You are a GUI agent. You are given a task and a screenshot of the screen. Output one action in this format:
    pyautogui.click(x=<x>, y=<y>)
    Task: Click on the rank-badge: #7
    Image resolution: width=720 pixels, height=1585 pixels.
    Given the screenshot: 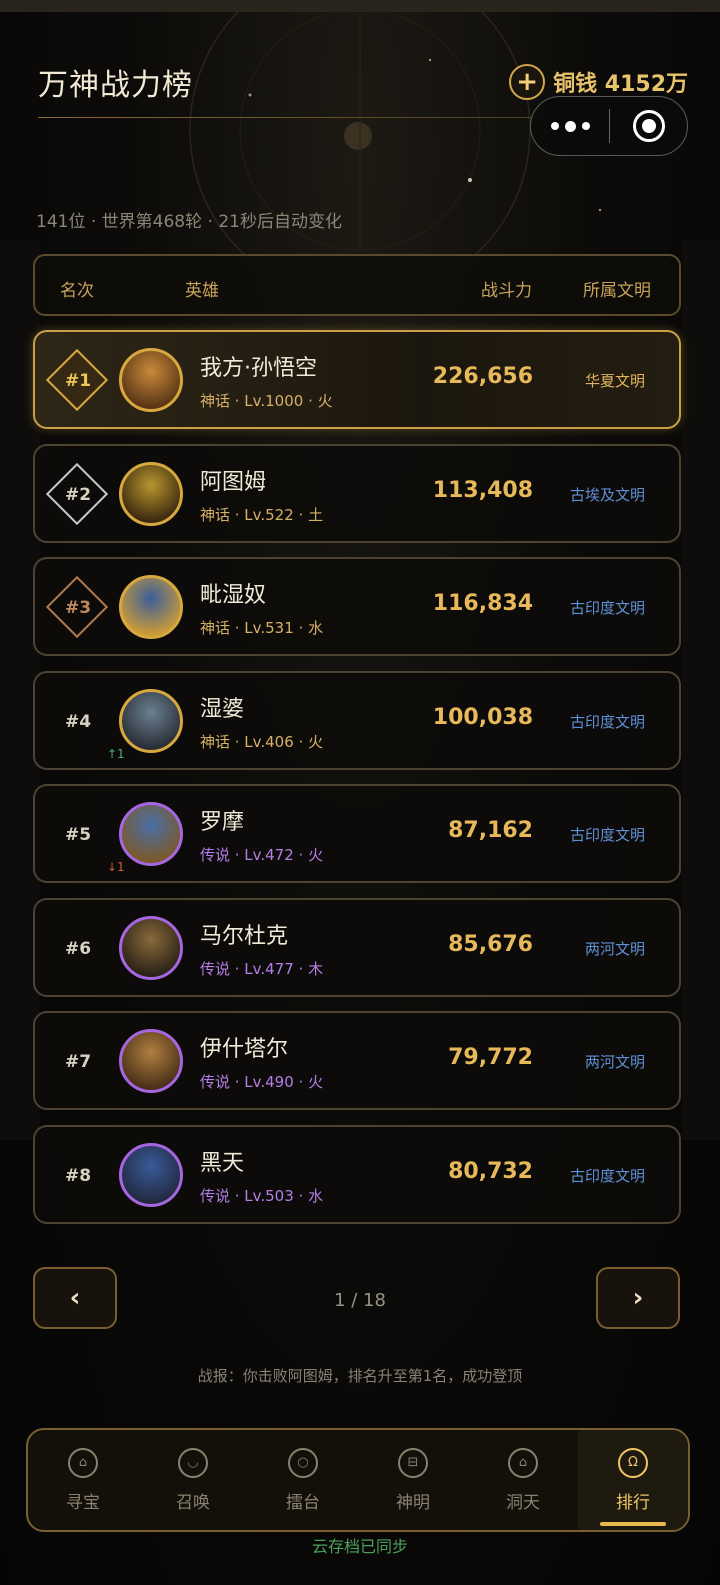 What is the action you would take?
    pyautogui.click(x=78, y=1062)
    